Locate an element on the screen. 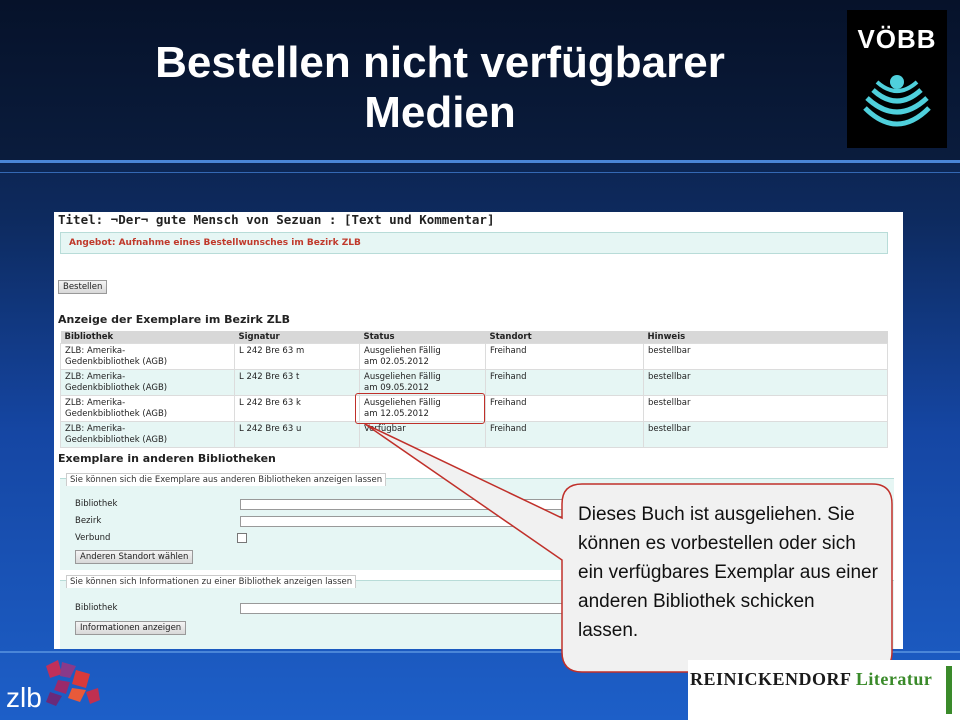 This screenshot has width=960, height=720. reinickendorf-bar is located at coordinates (949, 690).